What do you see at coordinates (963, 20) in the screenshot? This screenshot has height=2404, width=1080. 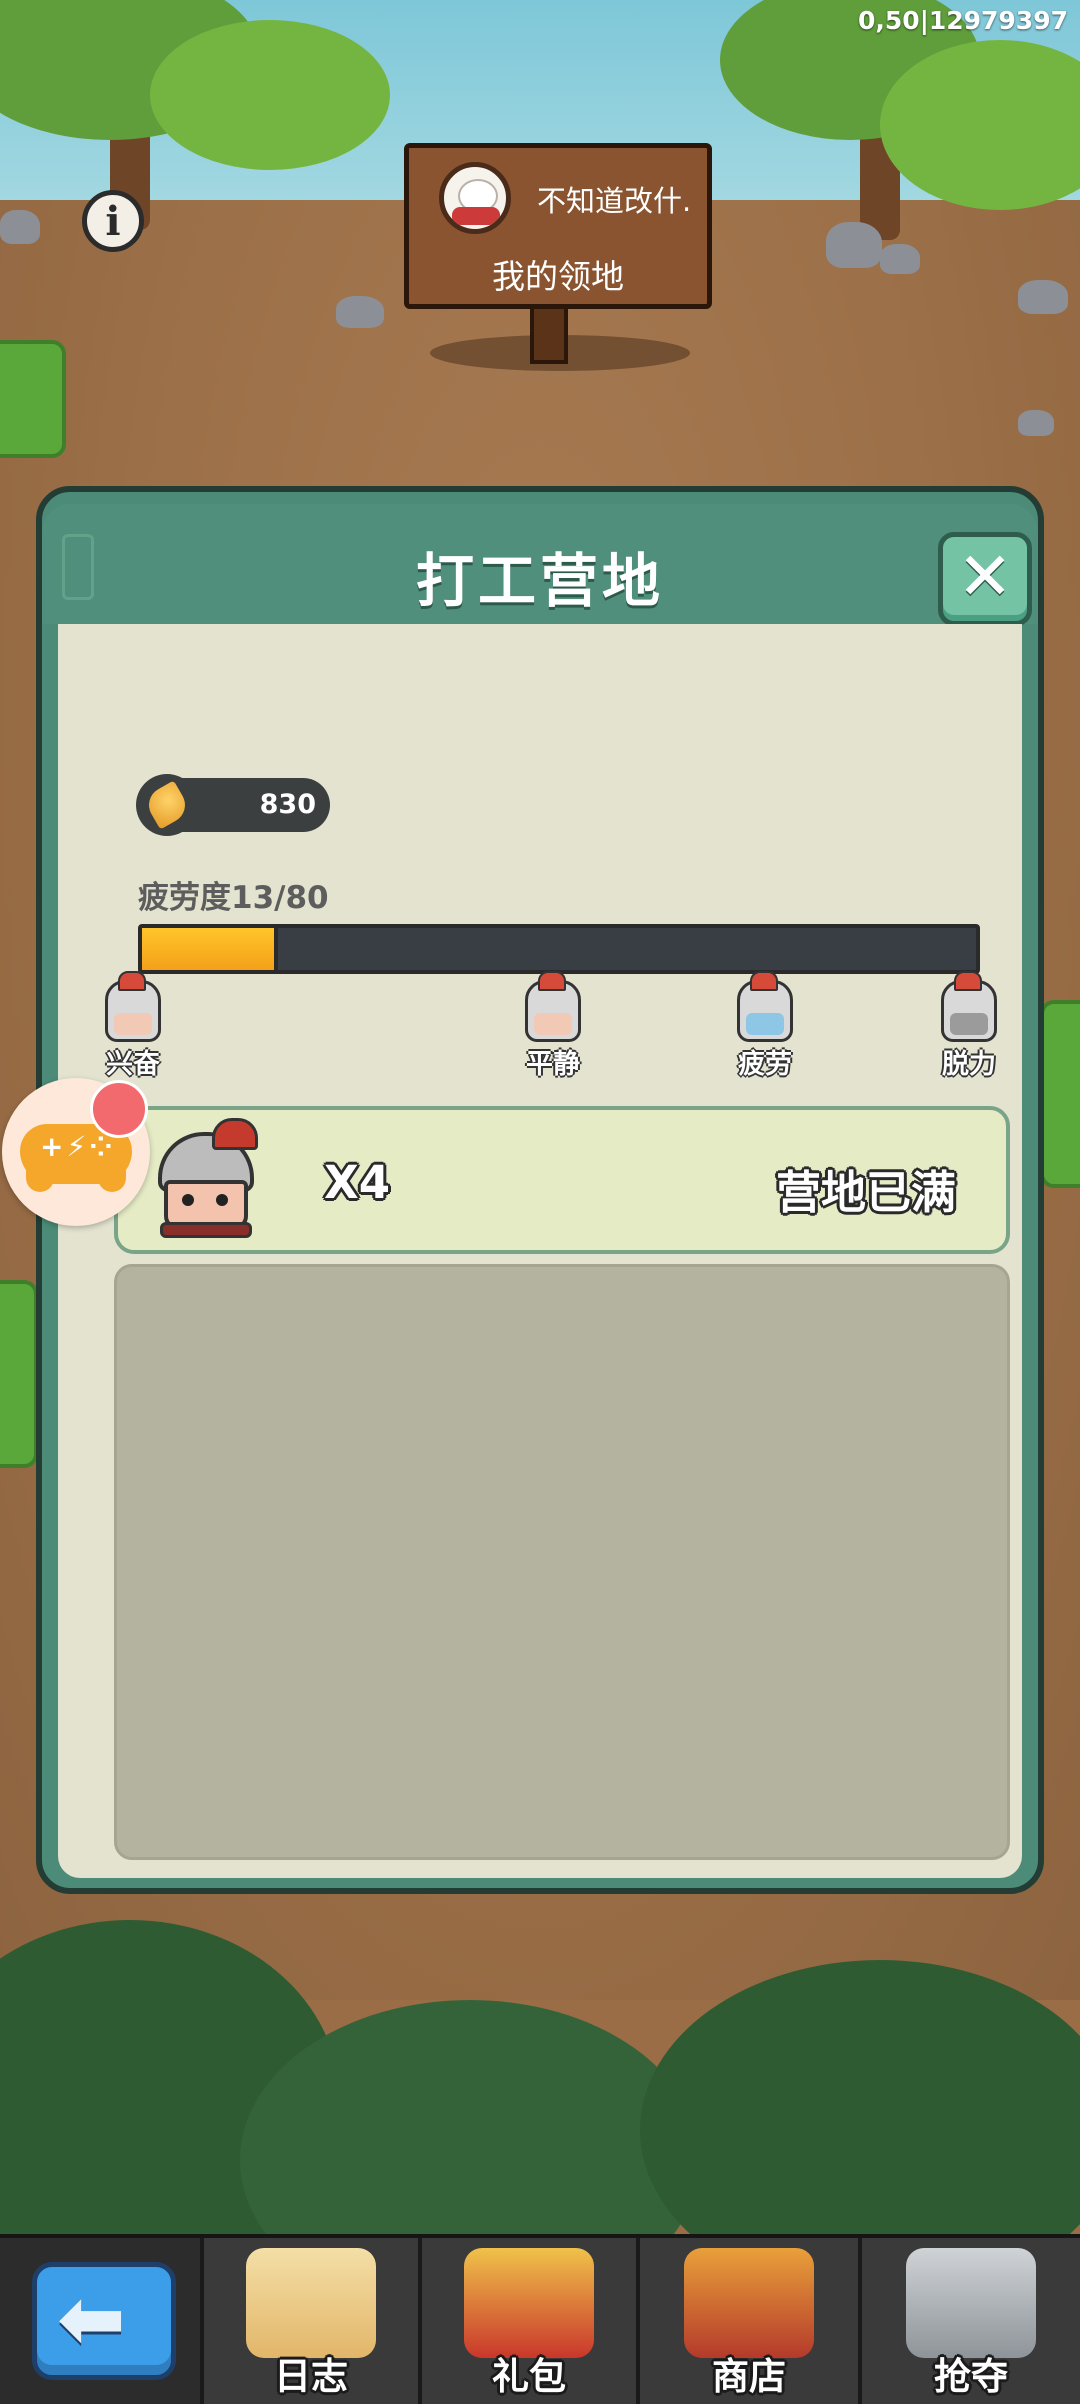 I see `debug-coordinates: 0,50|12979397` at bounding box center [963, 20].